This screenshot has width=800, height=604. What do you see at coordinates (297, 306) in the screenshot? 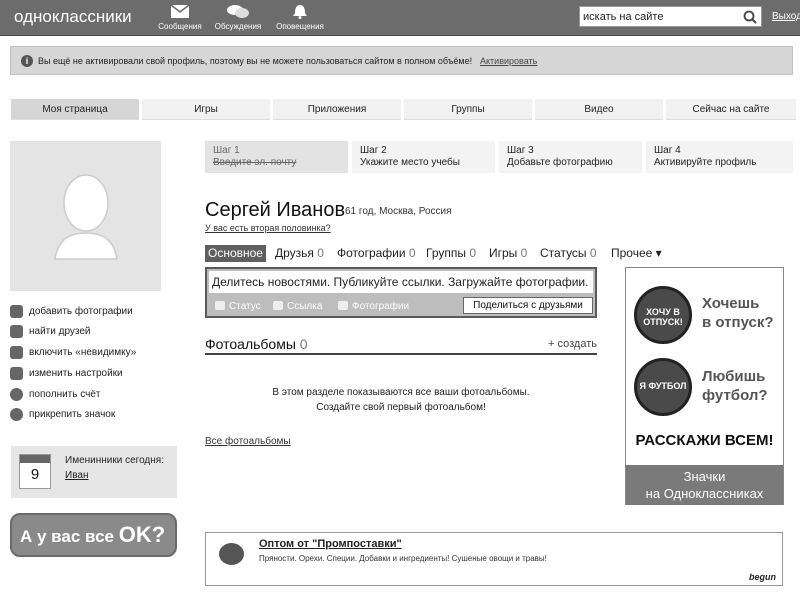
I see `share-link-option: Ссылка` at bounding box center [297, 306].